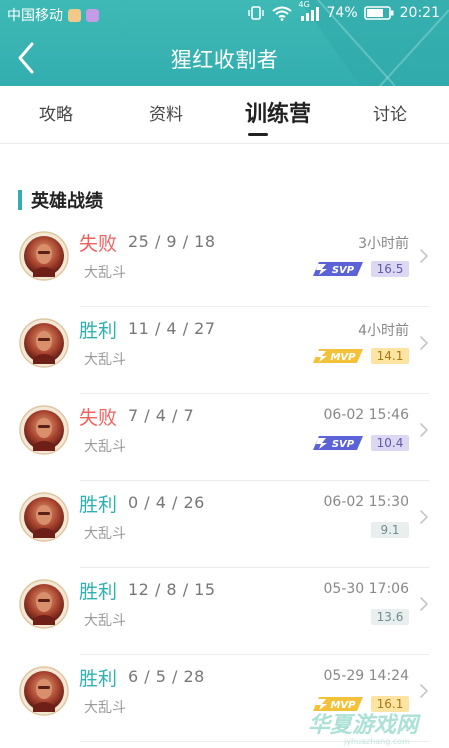  Describe the element at coordinates (224, 115) in the screenshot. I see `tab-bar: 攻略 资料 训练营 讨论` at that location.